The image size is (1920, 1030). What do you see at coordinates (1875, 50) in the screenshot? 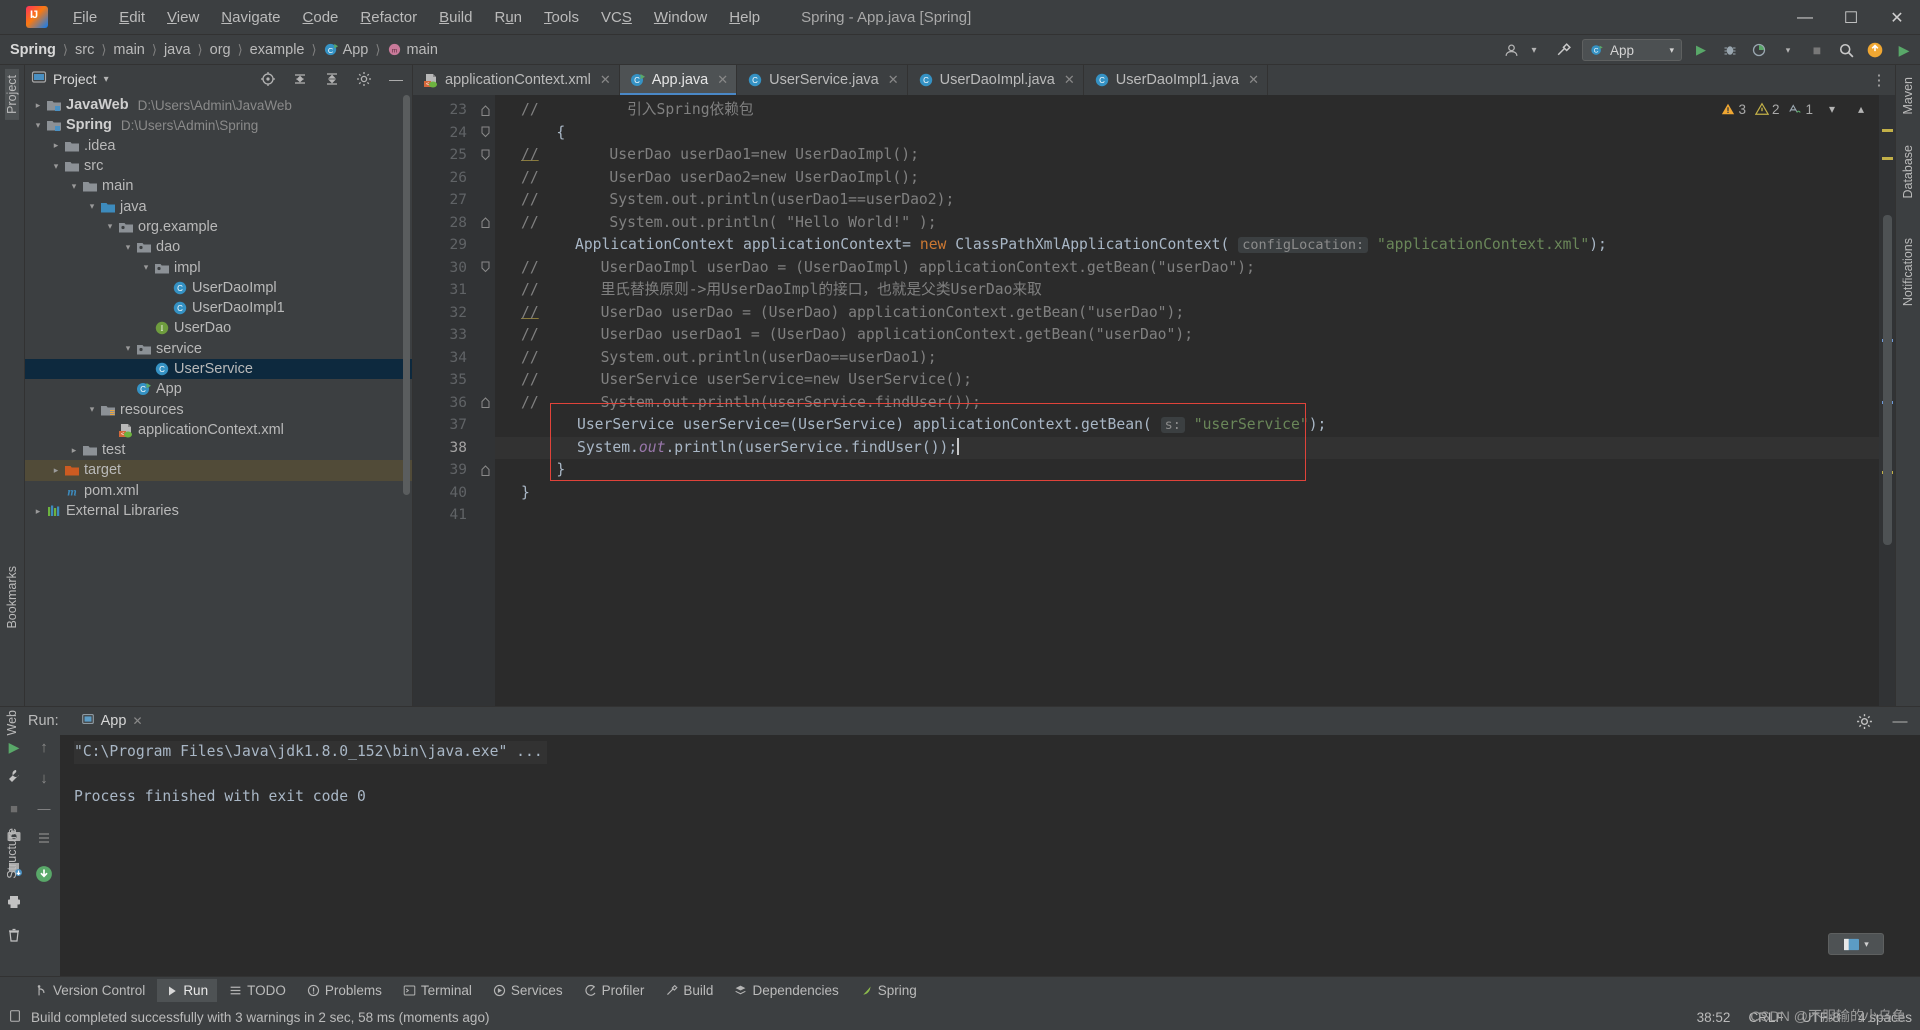
I see `updates-icon` at bounding box center [1875, 50].